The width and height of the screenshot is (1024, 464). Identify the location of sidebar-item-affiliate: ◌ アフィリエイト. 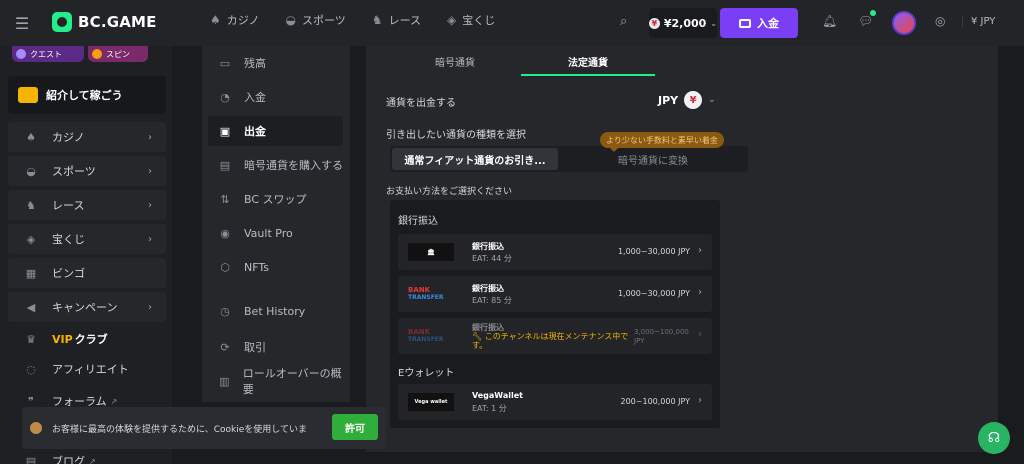
(87, 369).